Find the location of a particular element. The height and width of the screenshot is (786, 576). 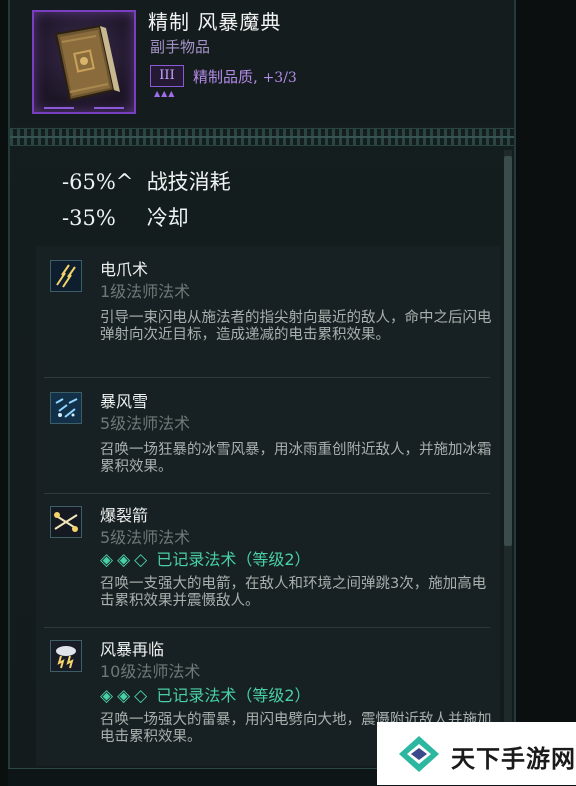

lightning-claw-icon is located at coordinates (66, 276).